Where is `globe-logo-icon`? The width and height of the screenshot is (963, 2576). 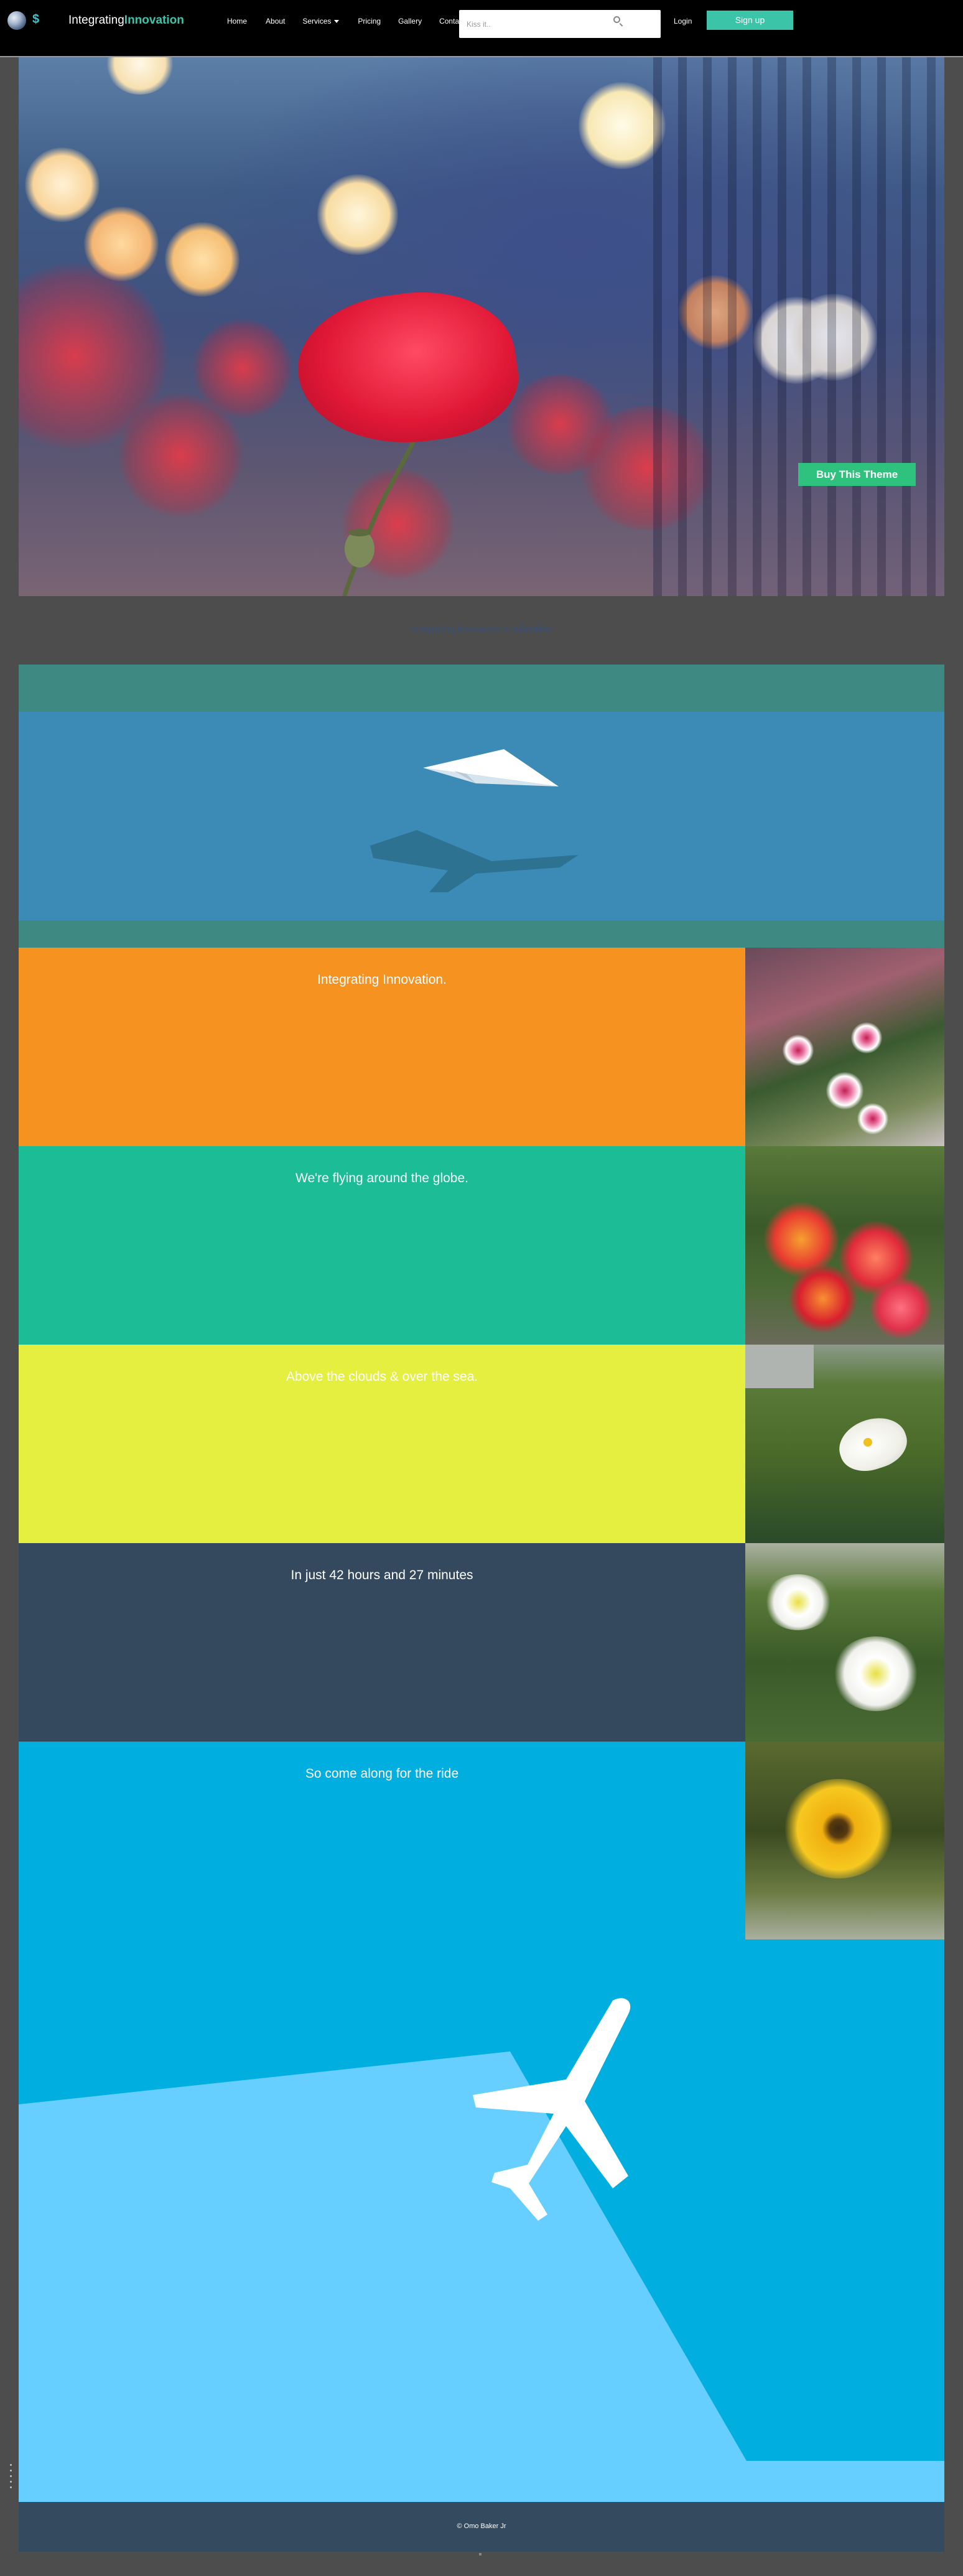 globe-logo-icon is located at coordinates (16, 20).